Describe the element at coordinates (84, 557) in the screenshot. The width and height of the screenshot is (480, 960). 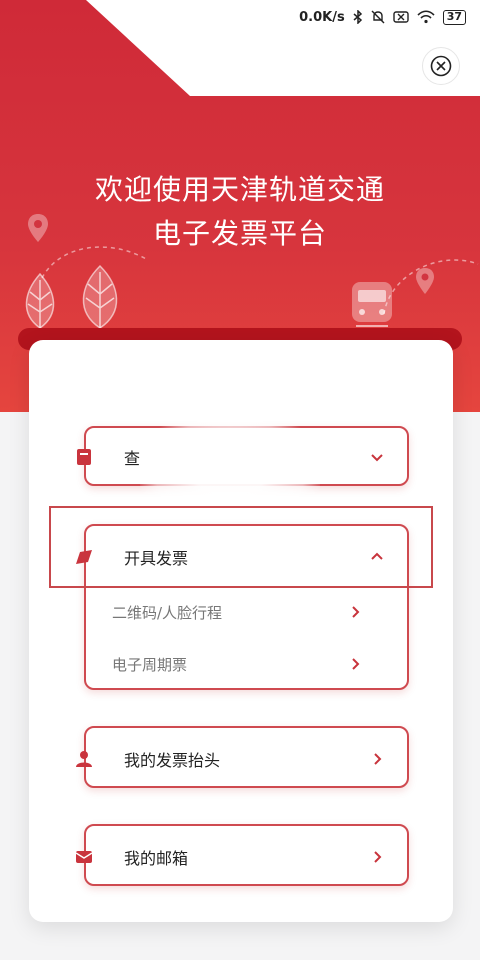
I see `invoice-issue-icon` at that location.